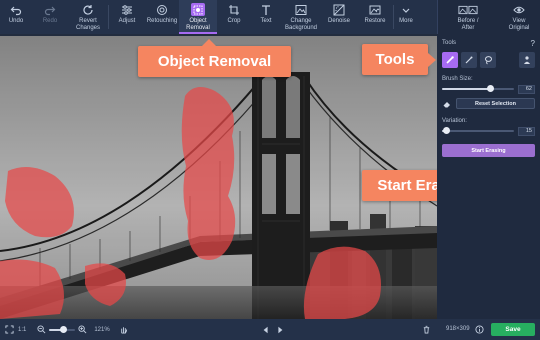 The width and height of the screenshot is (540, 340). I want to click on fit-screen-icon, so click(9, 329).